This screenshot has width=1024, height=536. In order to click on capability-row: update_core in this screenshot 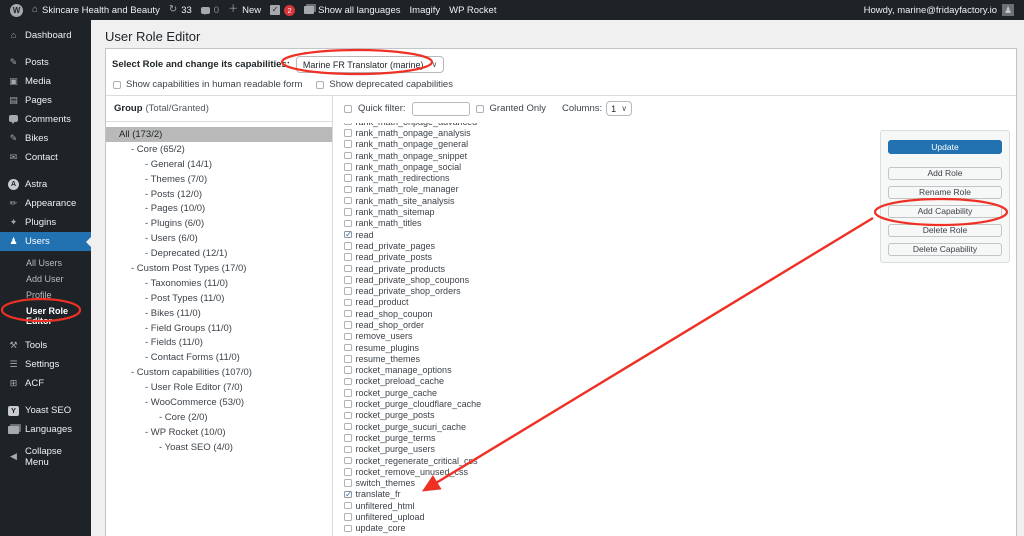, I will do `click(509, 528)`.